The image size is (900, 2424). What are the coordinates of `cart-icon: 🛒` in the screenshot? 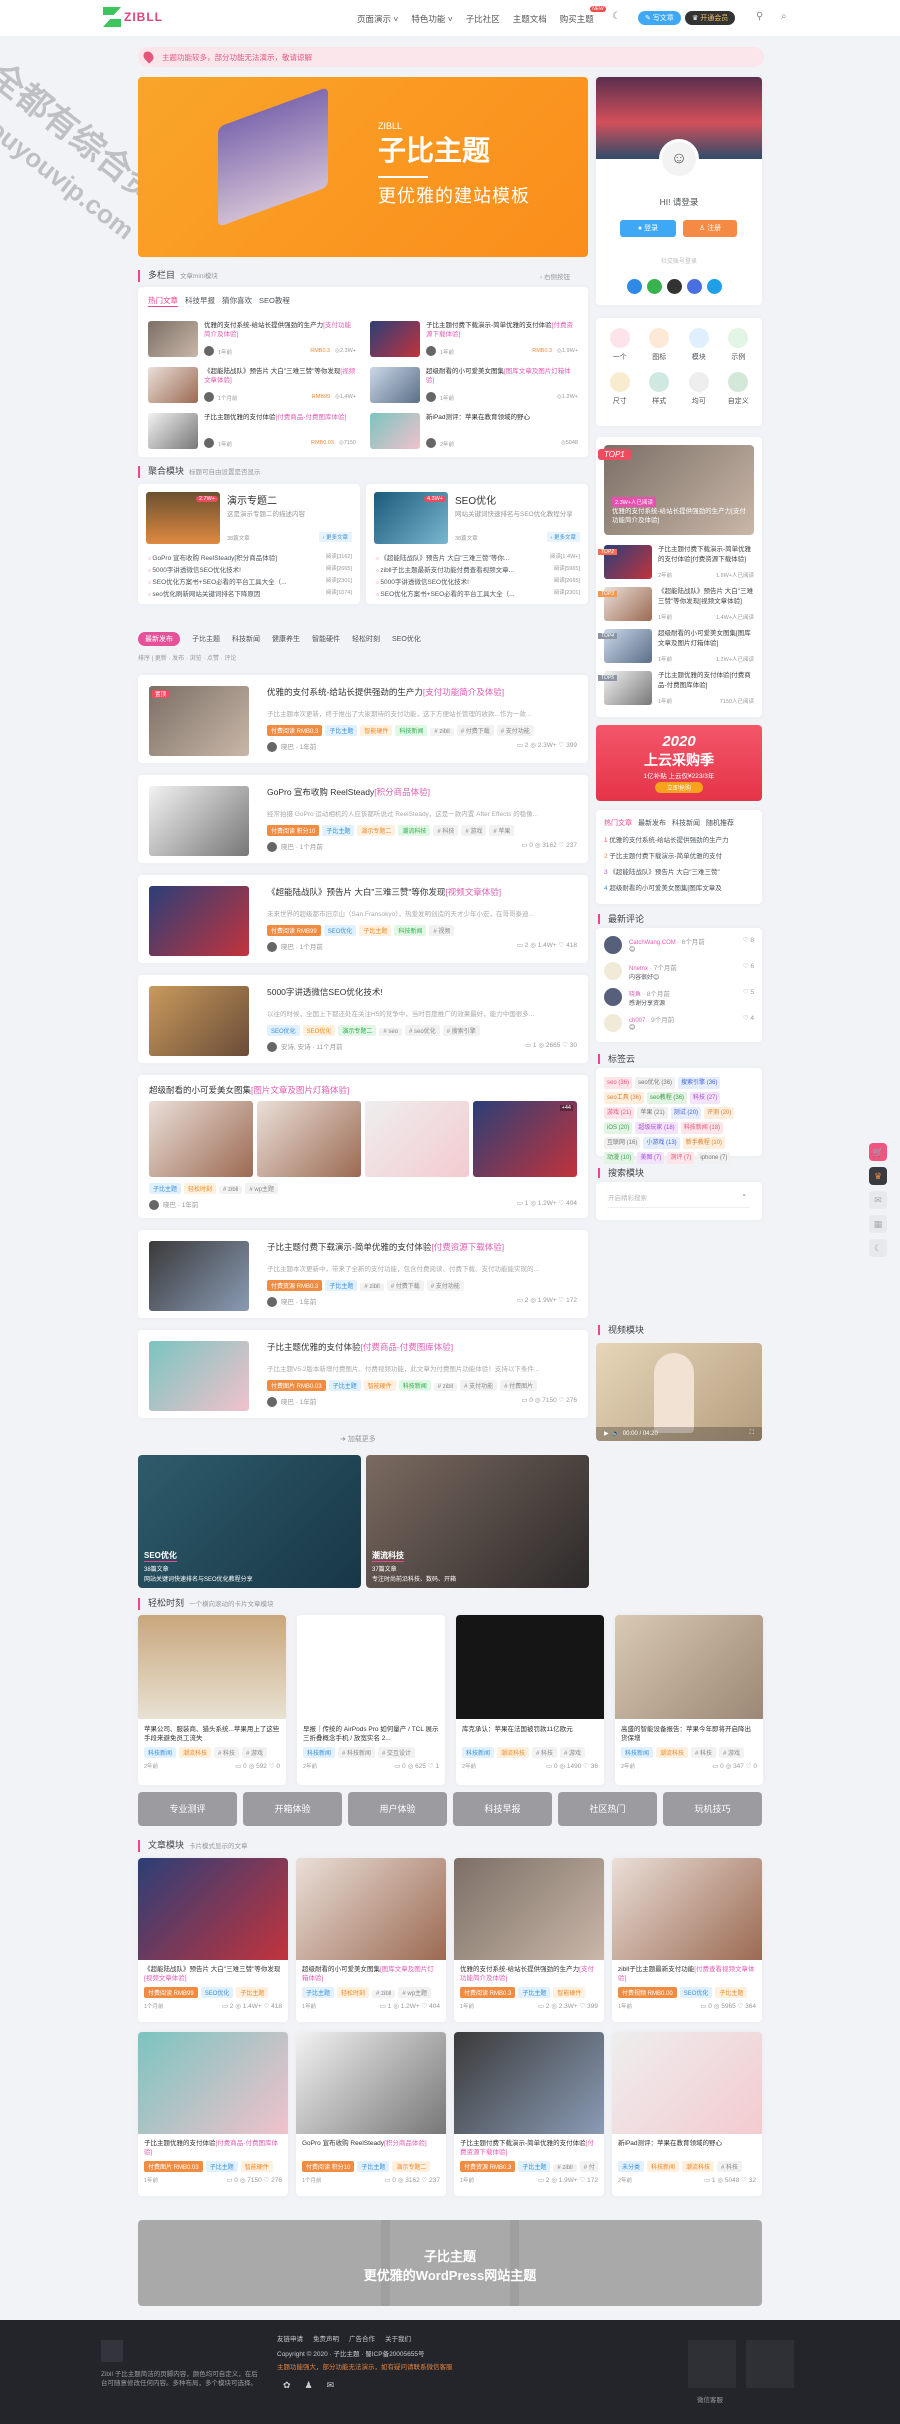 It's located at (878, 1152).